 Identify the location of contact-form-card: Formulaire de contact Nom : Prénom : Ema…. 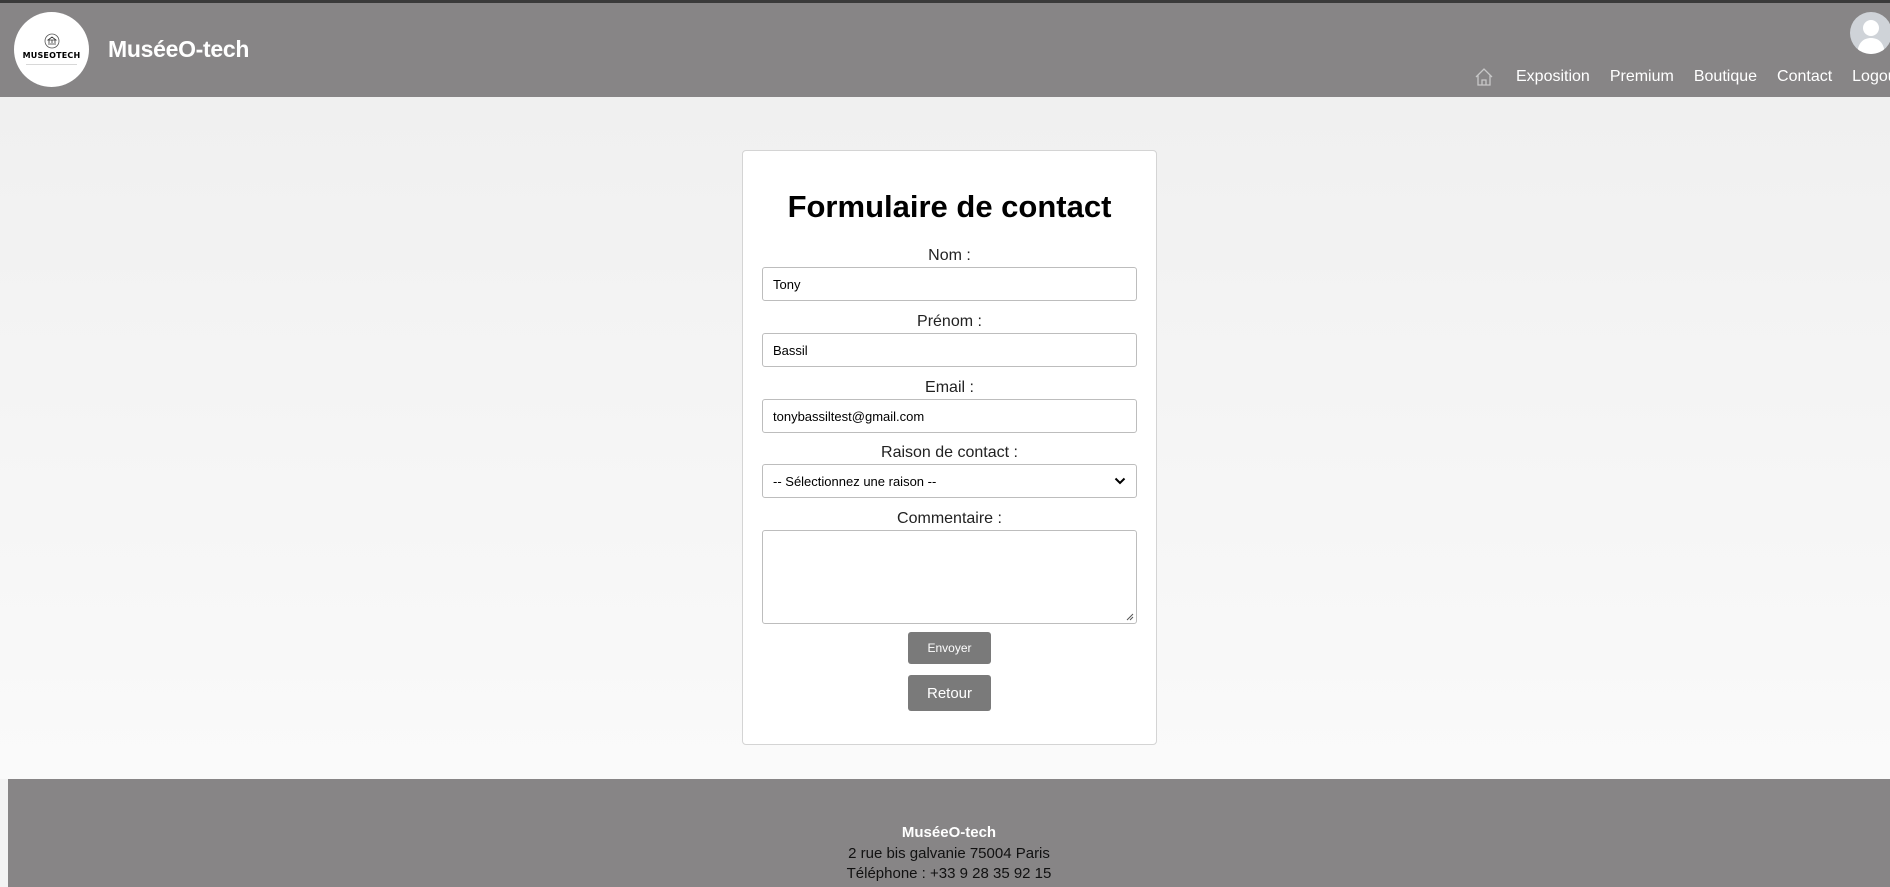
(949, 447).